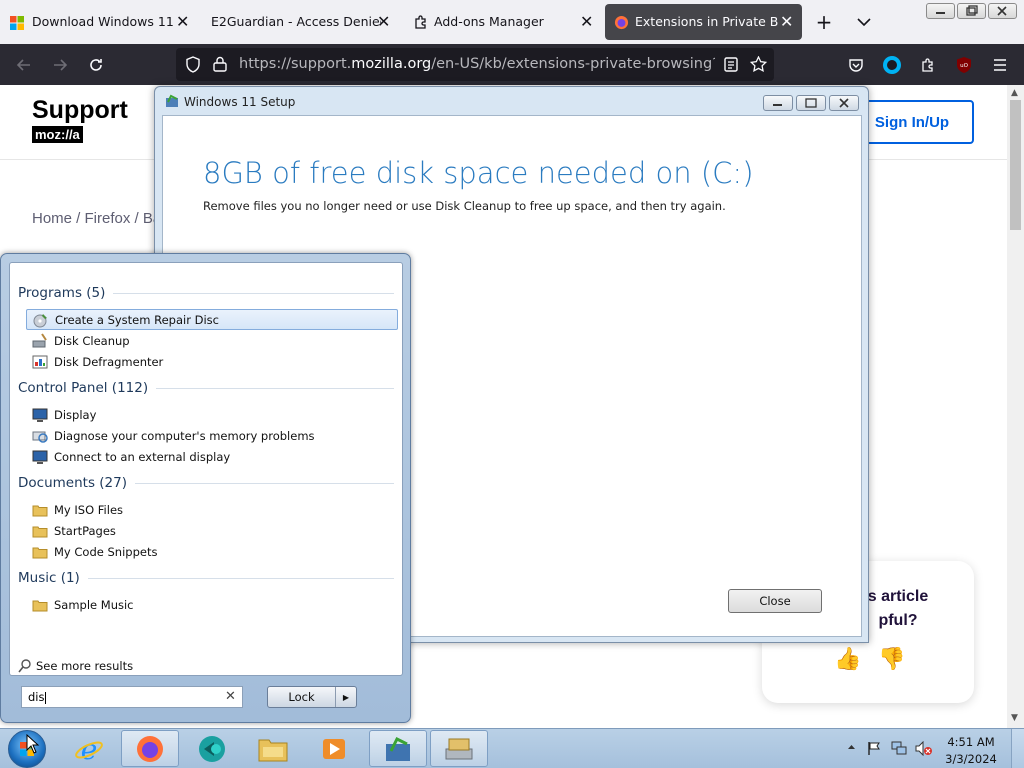  What do you see at coordinates (109, 361) in the screenshot?
I see `result-item-label: Disk Defragmenter` at bounding box center [109, 361].